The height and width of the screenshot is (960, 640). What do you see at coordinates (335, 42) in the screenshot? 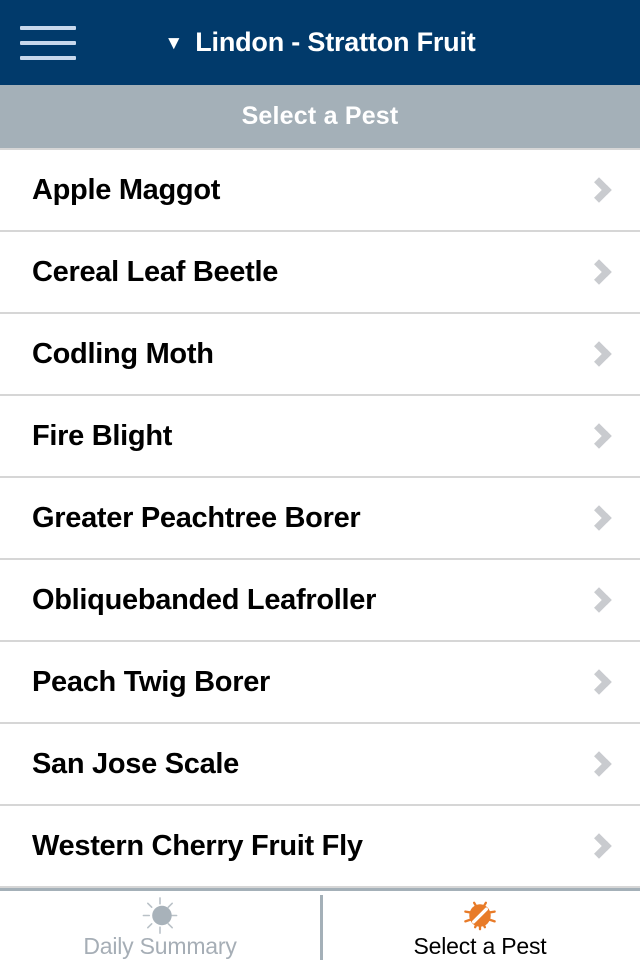
I see `page-title: Lindon - Stratton Fruit` at bounding box center [335, 42].